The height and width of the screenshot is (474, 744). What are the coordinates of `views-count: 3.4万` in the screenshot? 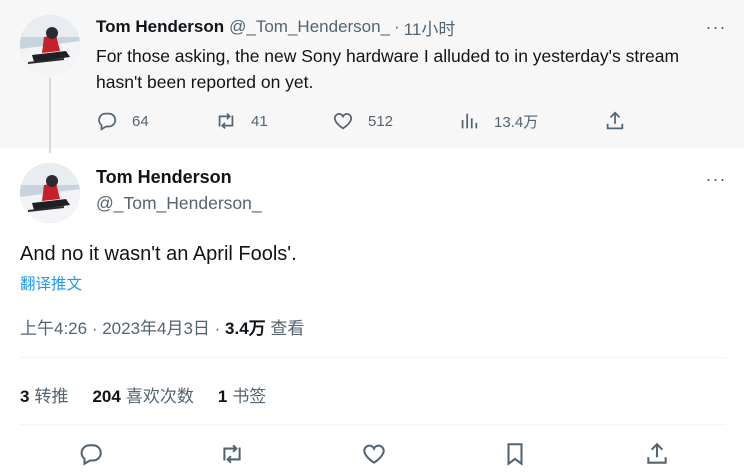 It's located at (245, 328).